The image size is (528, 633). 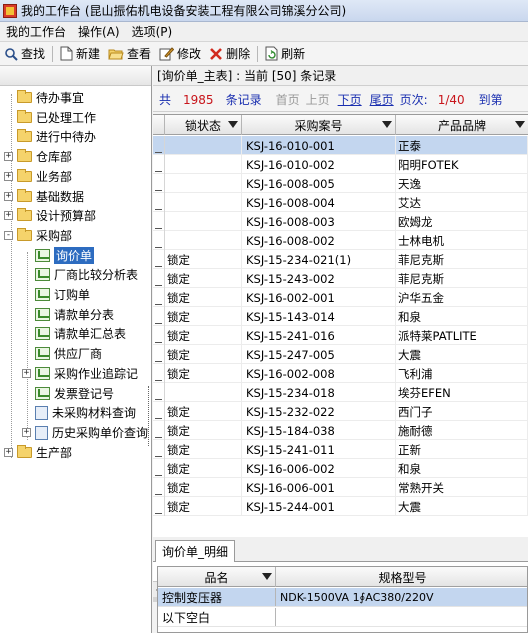 I want to click on table-row: KSJ-16-010-002 阳明FOTEK, so click(x=340, y=164).